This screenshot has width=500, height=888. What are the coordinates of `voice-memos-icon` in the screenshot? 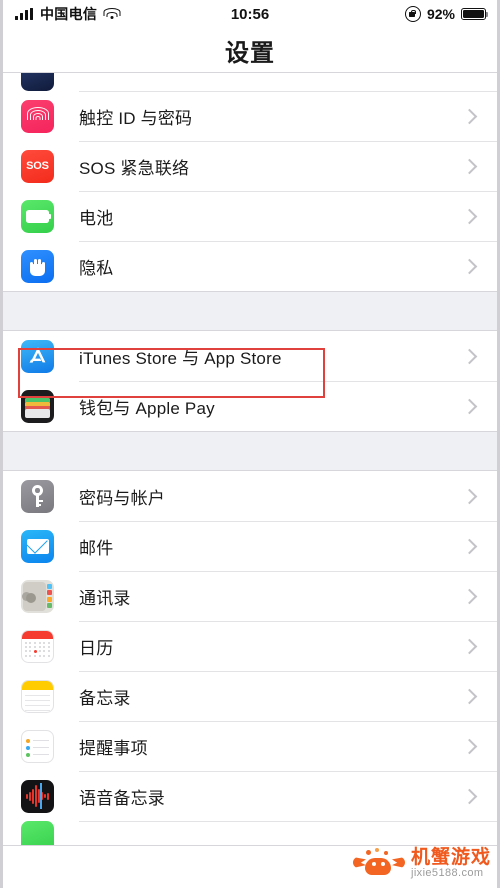 It's located at (37, 796).